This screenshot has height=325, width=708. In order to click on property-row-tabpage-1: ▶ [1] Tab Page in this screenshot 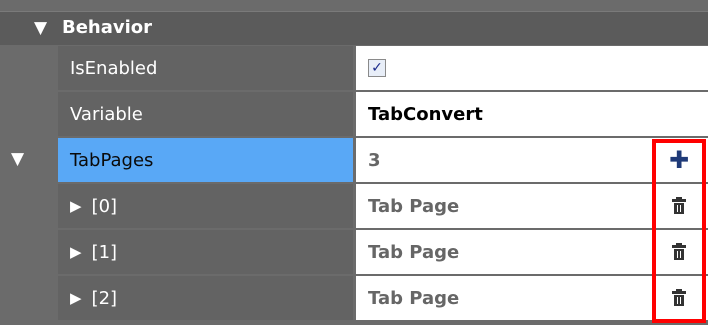, I will do `click(354, 252)`.